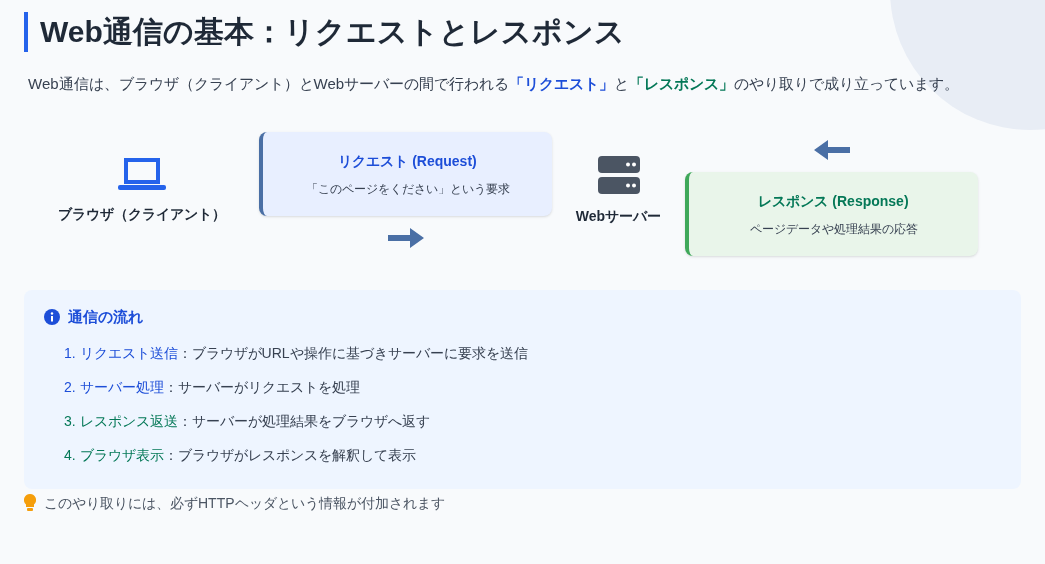  I want to click on server-icon, so click(618, 175).